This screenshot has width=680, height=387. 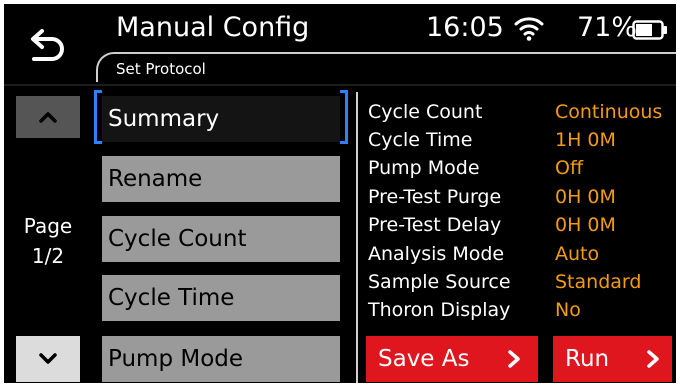 What do you see at coordinates (424, 359) in the screenshot?
I see `save-as-label: Save As` at bounding box center [424, 359].